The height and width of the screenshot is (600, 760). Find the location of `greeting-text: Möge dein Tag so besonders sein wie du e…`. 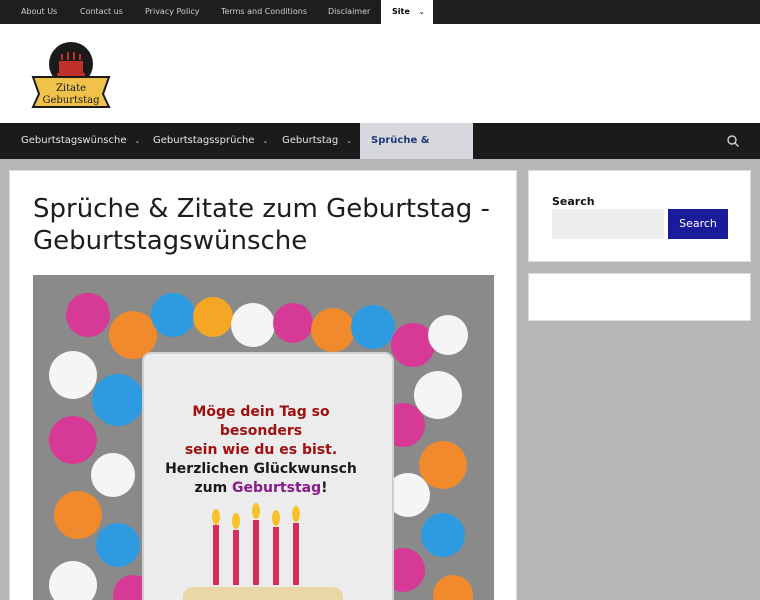

greeting-text: Möge dein Tag so besonders sein wie du e… is located at coordinates (261, 450).